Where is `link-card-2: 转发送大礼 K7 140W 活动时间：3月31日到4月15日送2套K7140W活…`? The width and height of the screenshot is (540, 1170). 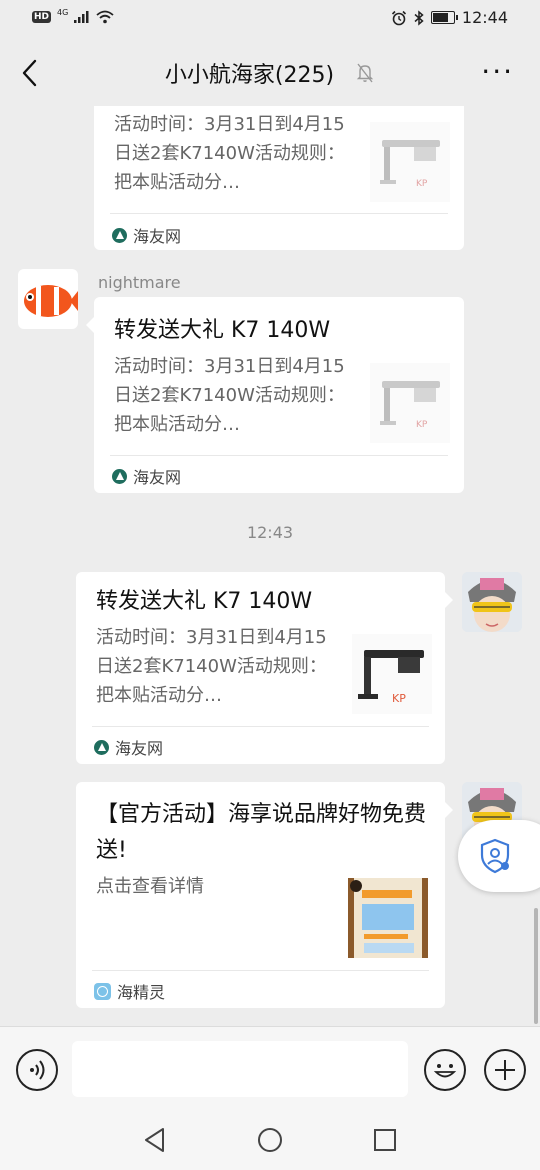 link-card-2: 转发送大礼 K7 140W 活动时间：3月31日到4月15日送2套K7140W活… is located at coordinates (275, 395).